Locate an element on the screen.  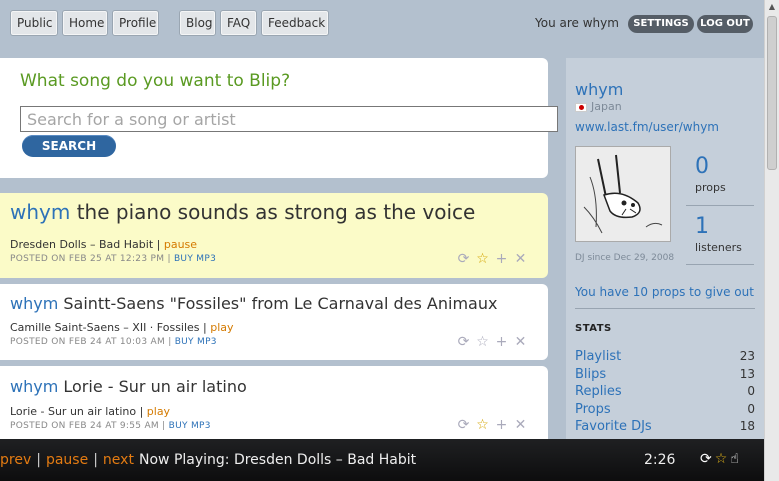
player-controls: prev | pause | next is located at coordinates (67, 460).